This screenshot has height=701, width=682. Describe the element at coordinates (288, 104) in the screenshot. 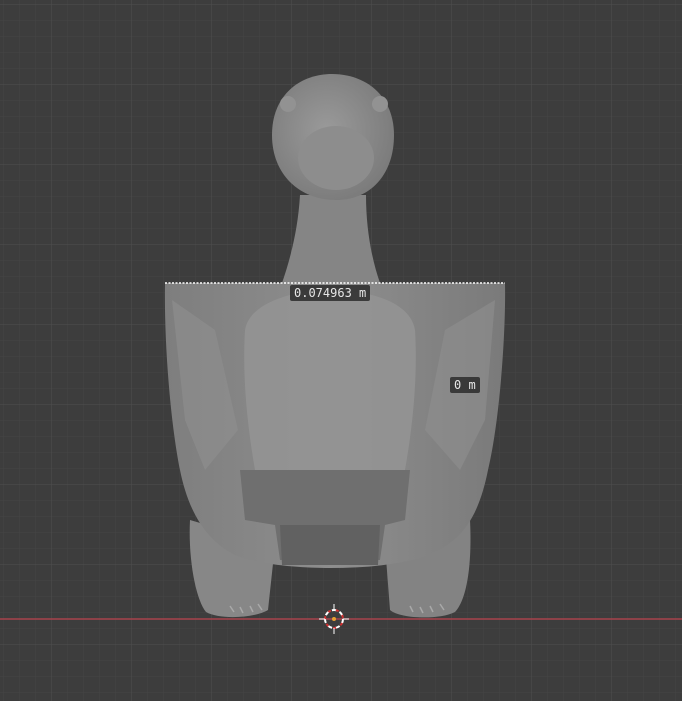

I see `left-eye` at that location.